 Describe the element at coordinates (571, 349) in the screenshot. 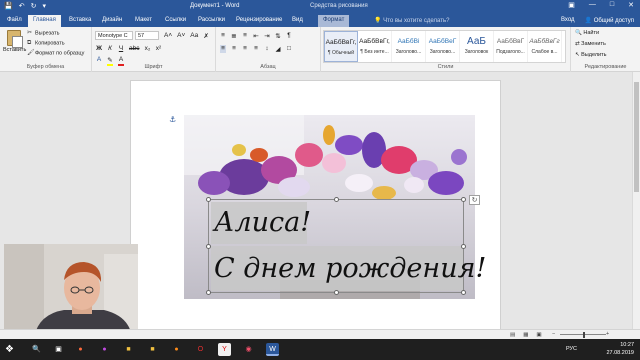

I see `input-language: РУС` at that location.